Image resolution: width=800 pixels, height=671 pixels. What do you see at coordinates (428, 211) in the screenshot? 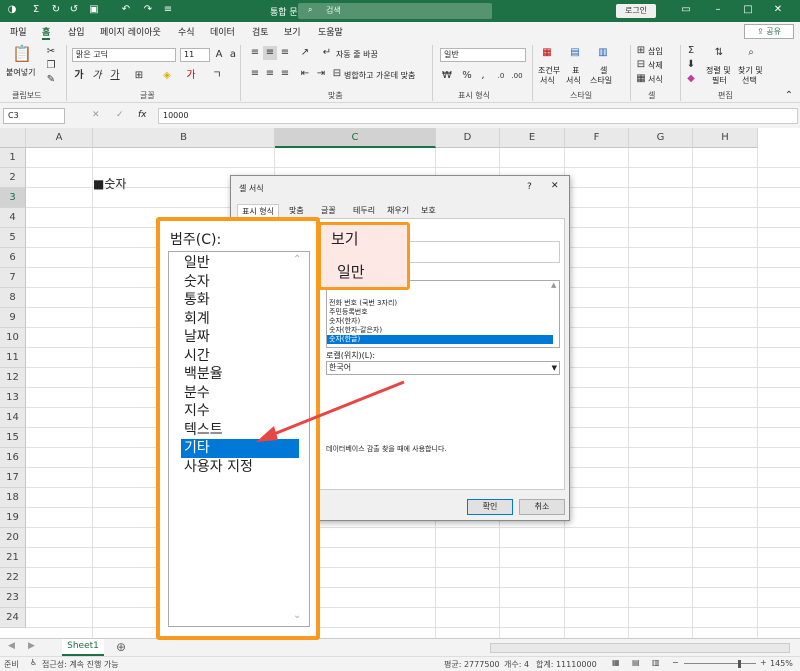
I see `dialog-tab-protection: 보호` at bounding box center [428, 211].